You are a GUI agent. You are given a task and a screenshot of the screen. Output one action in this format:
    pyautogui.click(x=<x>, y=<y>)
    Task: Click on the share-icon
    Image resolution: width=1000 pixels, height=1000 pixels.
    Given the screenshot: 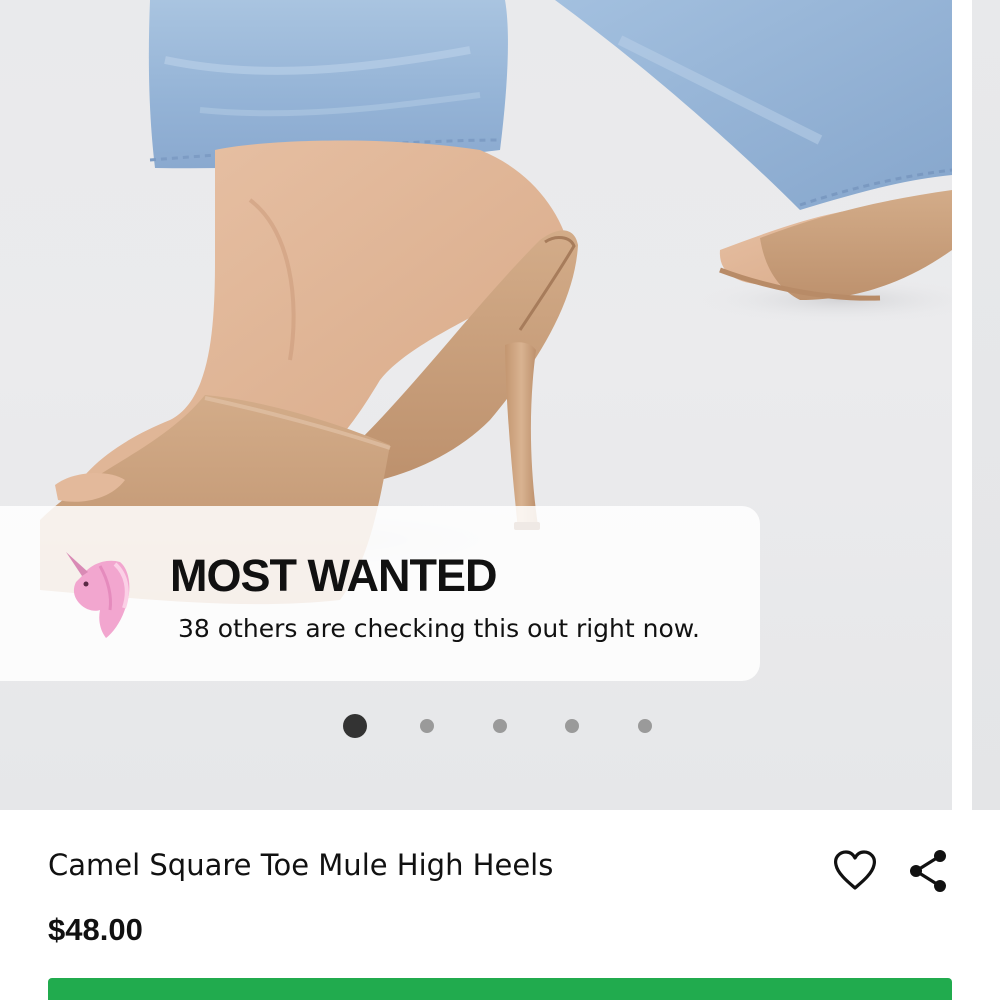 What is the action you would take?
    pyautogui.click(x=928, y=871)
    